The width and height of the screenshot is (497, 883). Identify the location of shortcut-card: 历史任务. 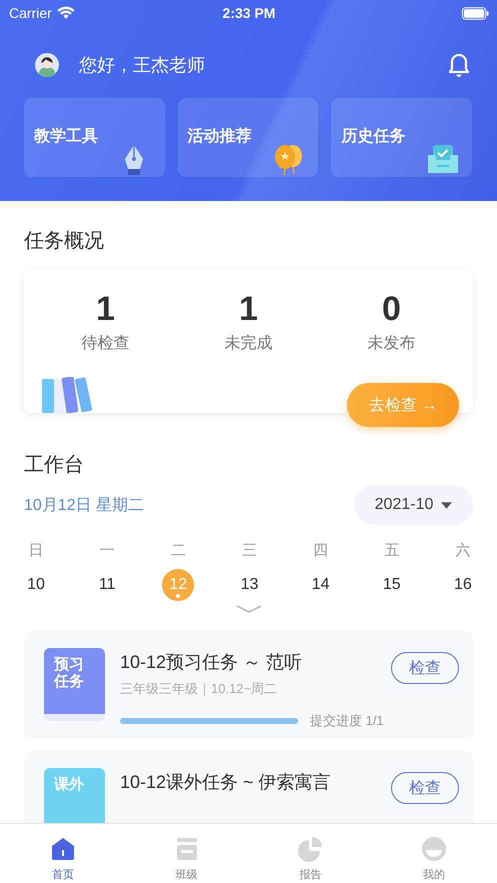
(401, 137).